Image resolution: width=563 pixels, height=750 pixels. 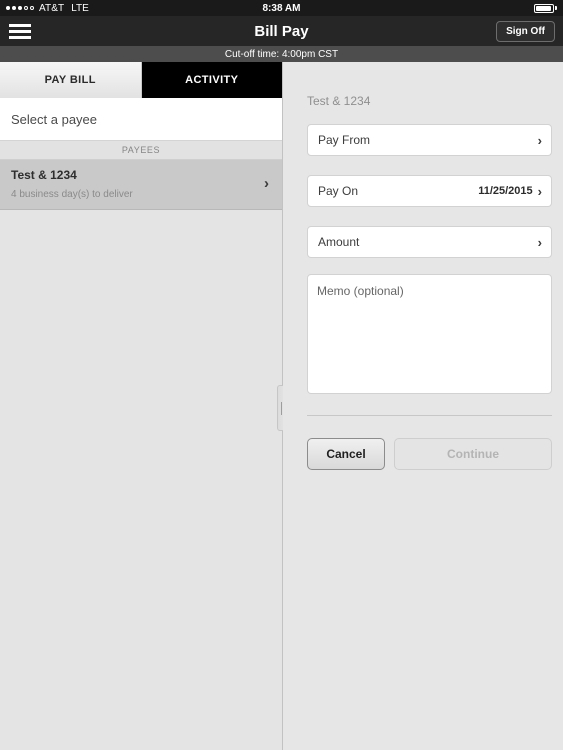 What do you see at coordinates (473, 454) in the screenshot?
I see `continue-button: Continue` at bounding box center [473, 454].